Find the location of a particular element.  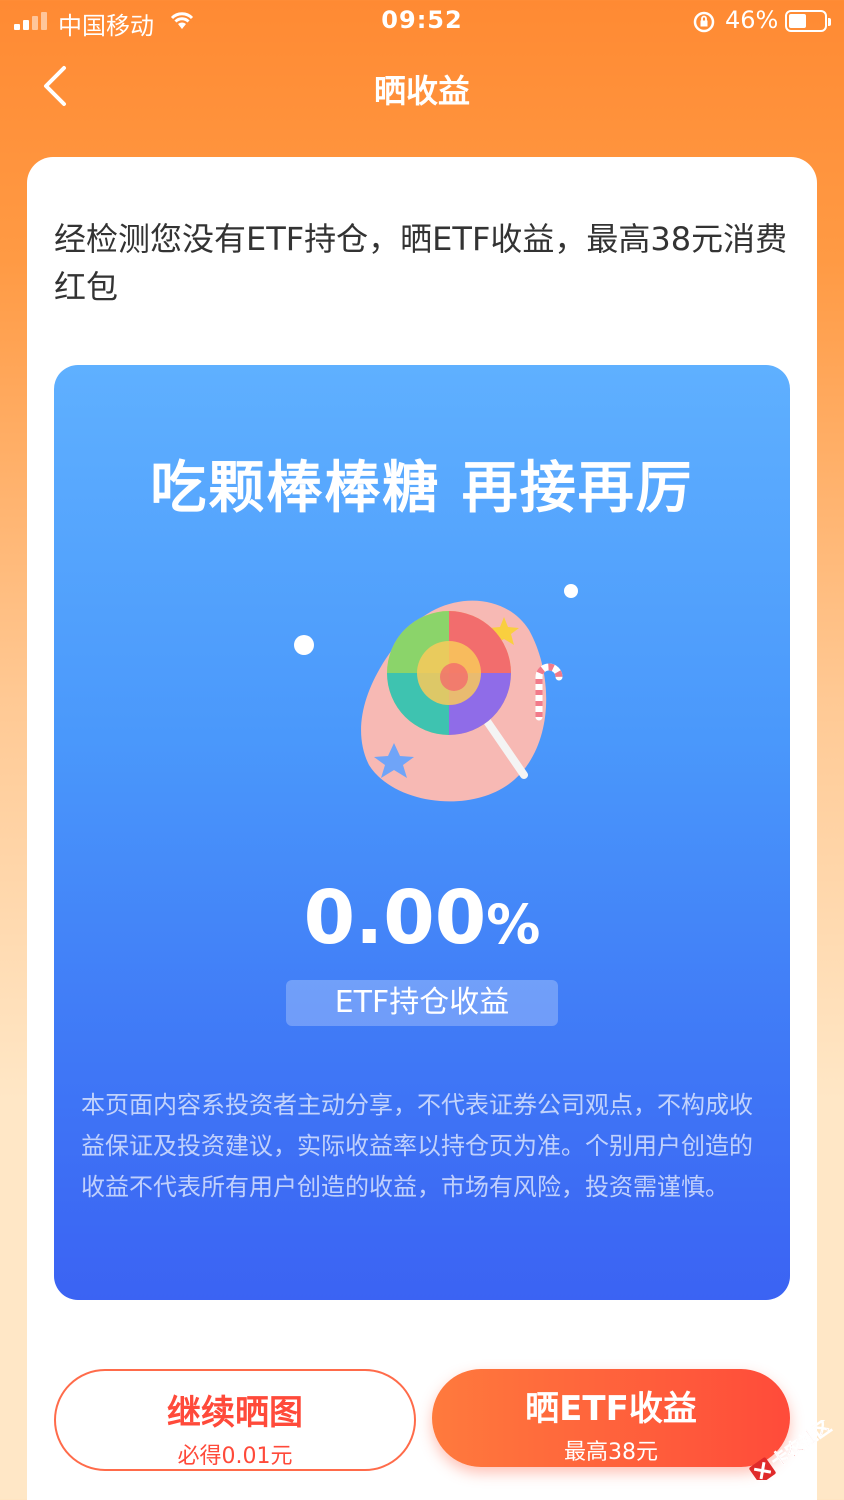

continue-share-reward: 必得0.01元 is located at coordinates (235, 1456).